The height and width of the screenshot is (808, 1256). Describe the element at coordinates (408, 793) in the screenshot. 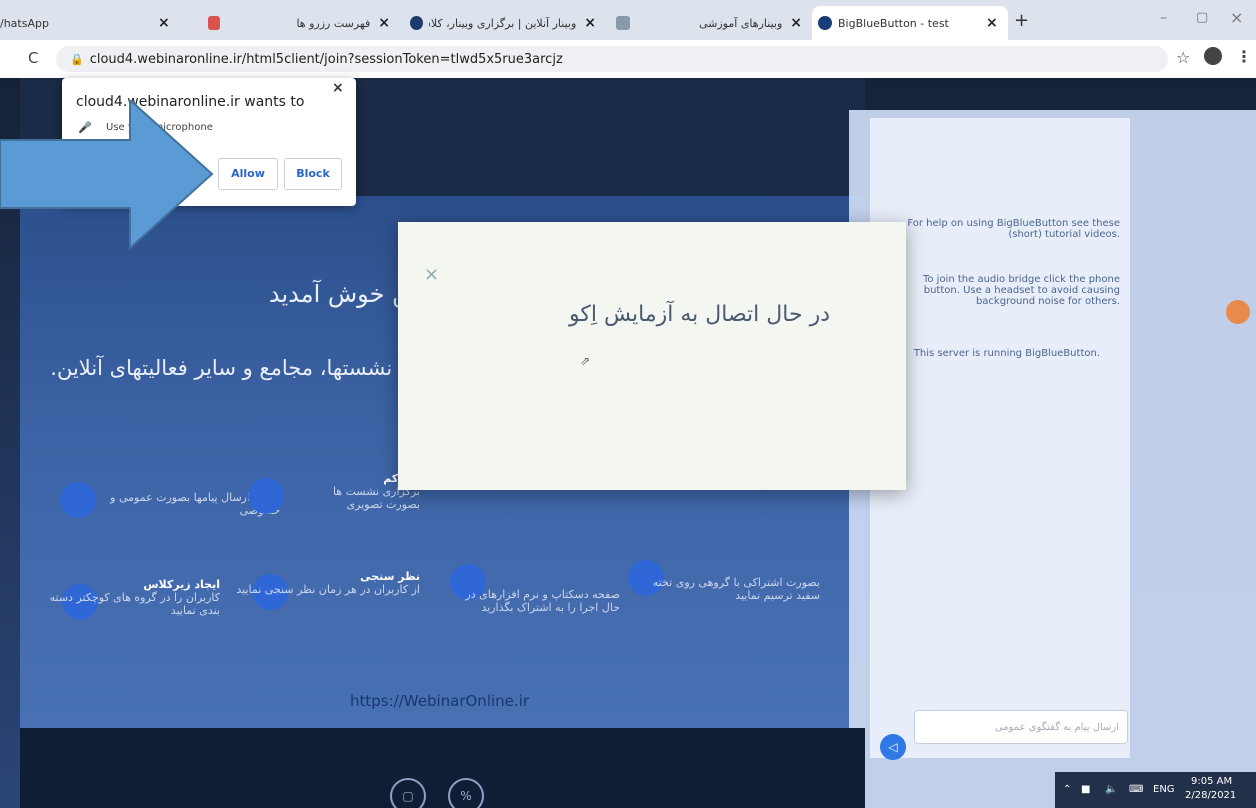

I see `video-off-icon: ▢` at that location.